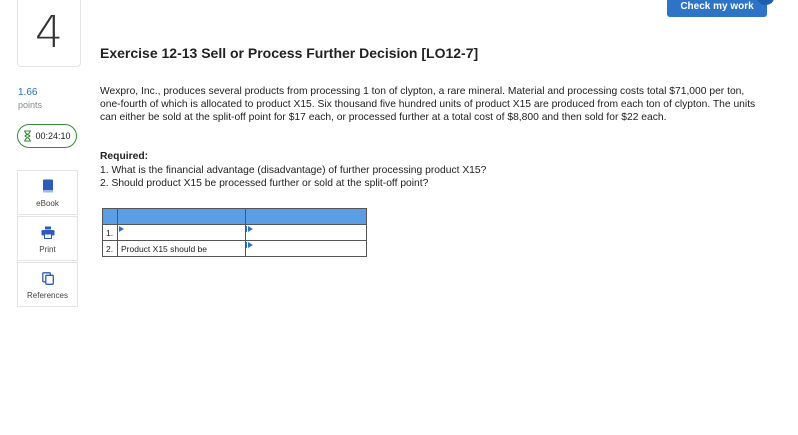  Describe the element at coordinates (47, 278) in the screenshot. I see `copy-icon` at that location.